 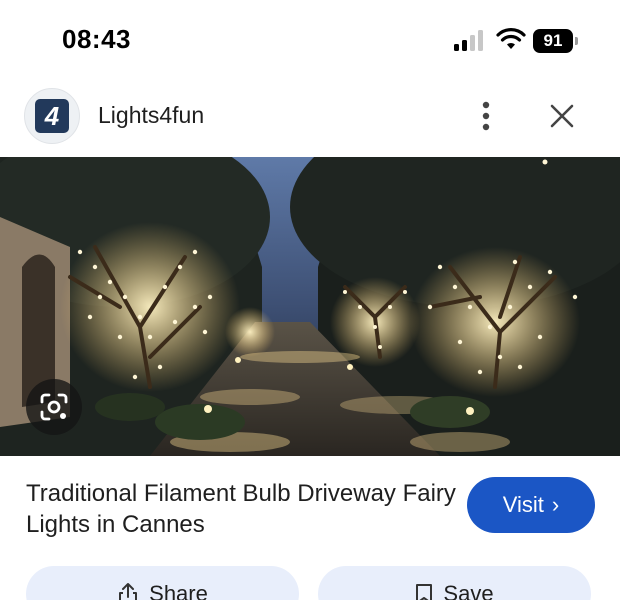 I want to click on save-button: Save, so click(x=454, y=583).